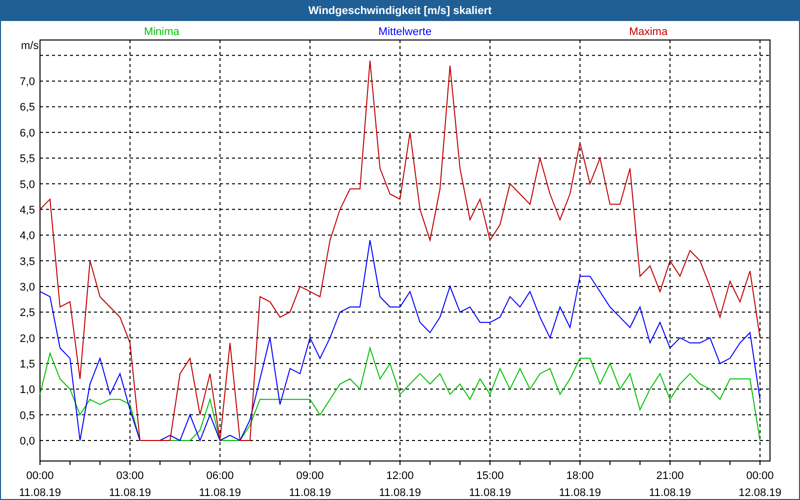 The image size is (800, 500). Describe the element at coordinates (760, 493) in the screenshot. I see `x-tick-date: 12.08.19` at that location.